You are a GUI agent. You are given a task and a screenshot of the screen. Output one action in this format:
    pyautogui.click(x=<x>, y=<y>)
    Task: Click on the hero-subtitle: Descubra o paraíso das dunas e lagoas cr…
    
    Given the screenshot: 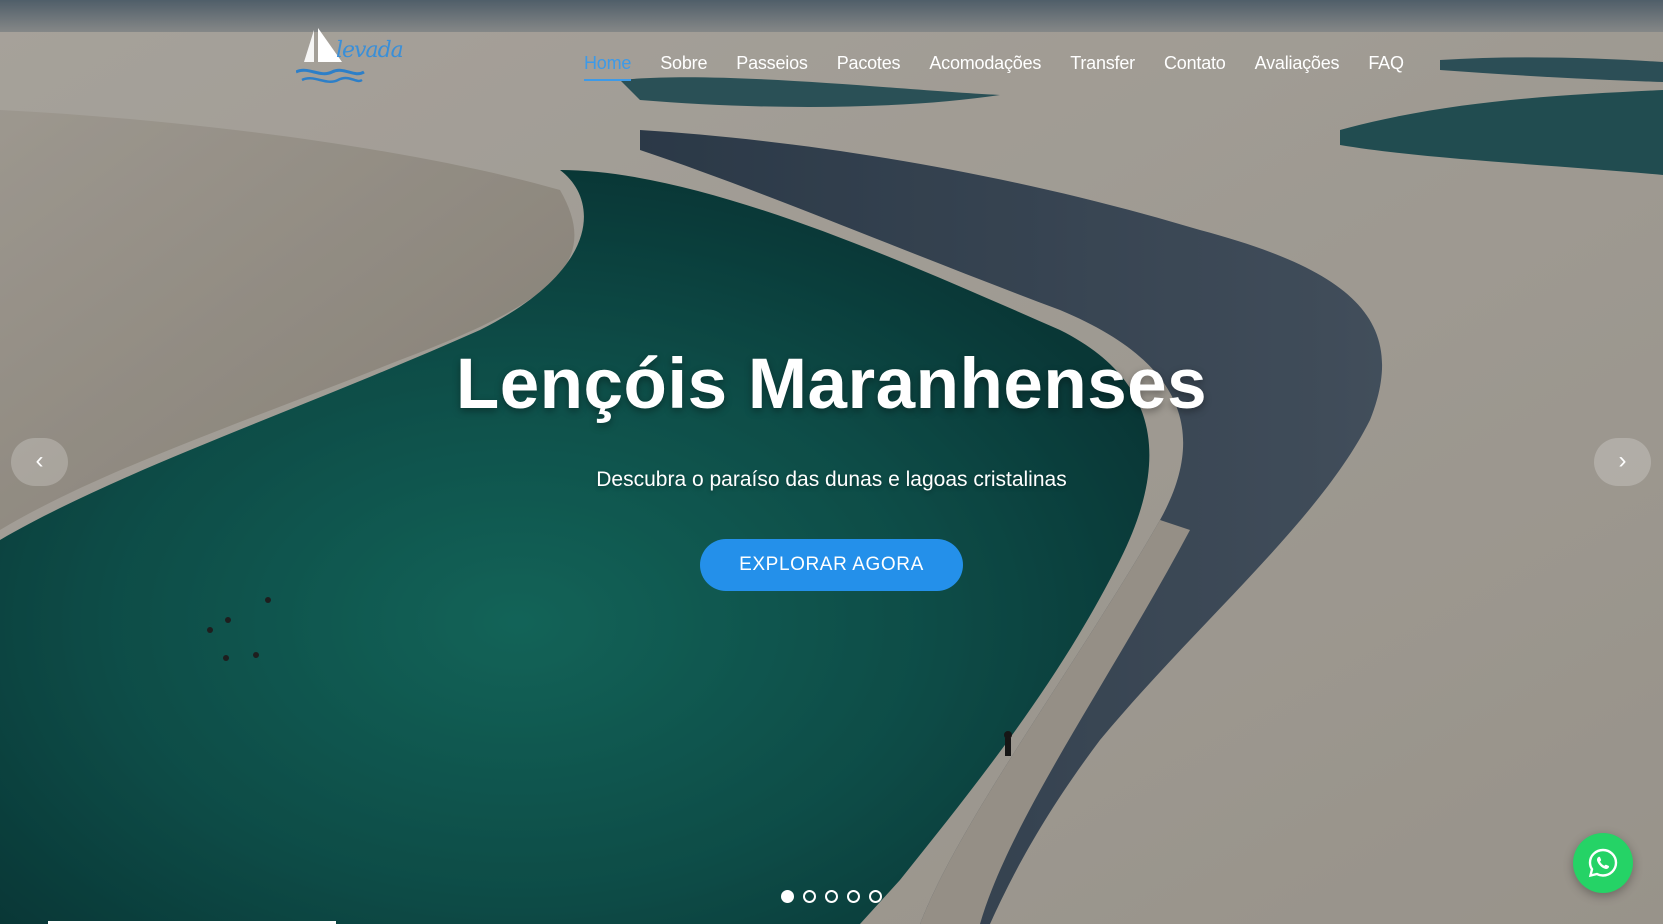 What is the action you would take?
    pyautogui.click(x=831, y=479)
    